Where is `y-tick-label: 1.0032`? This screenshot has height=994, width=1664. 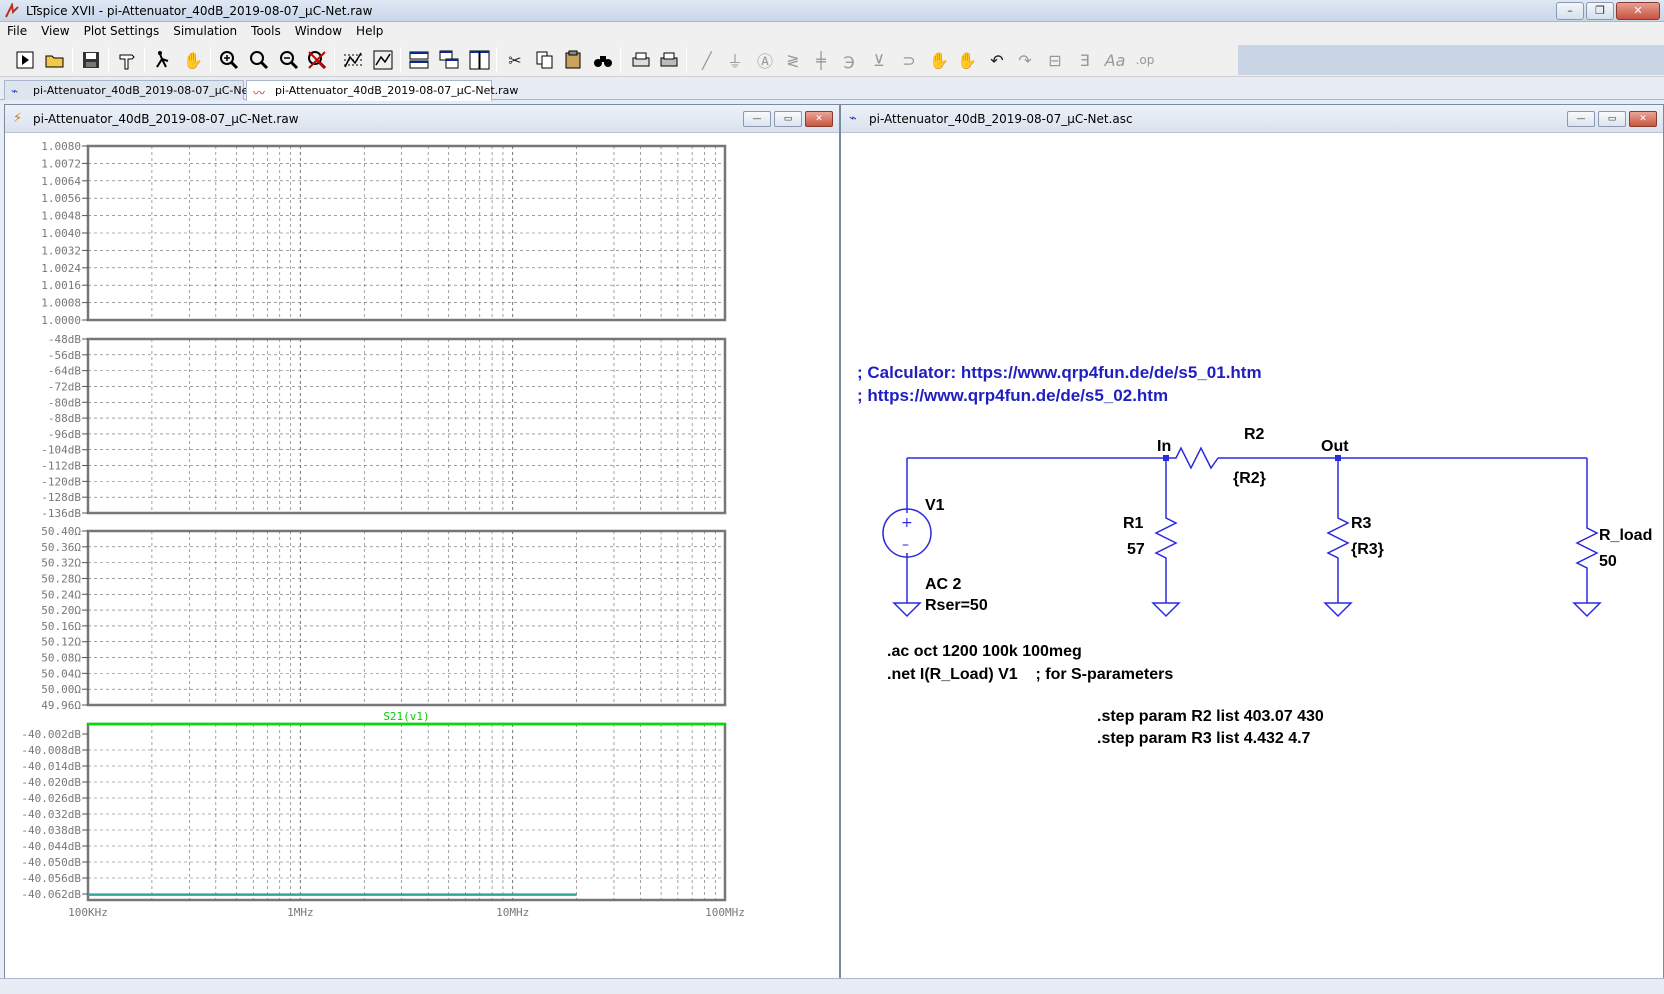 y-tick-label: 1.0032 is located at coordinates (61, 250).